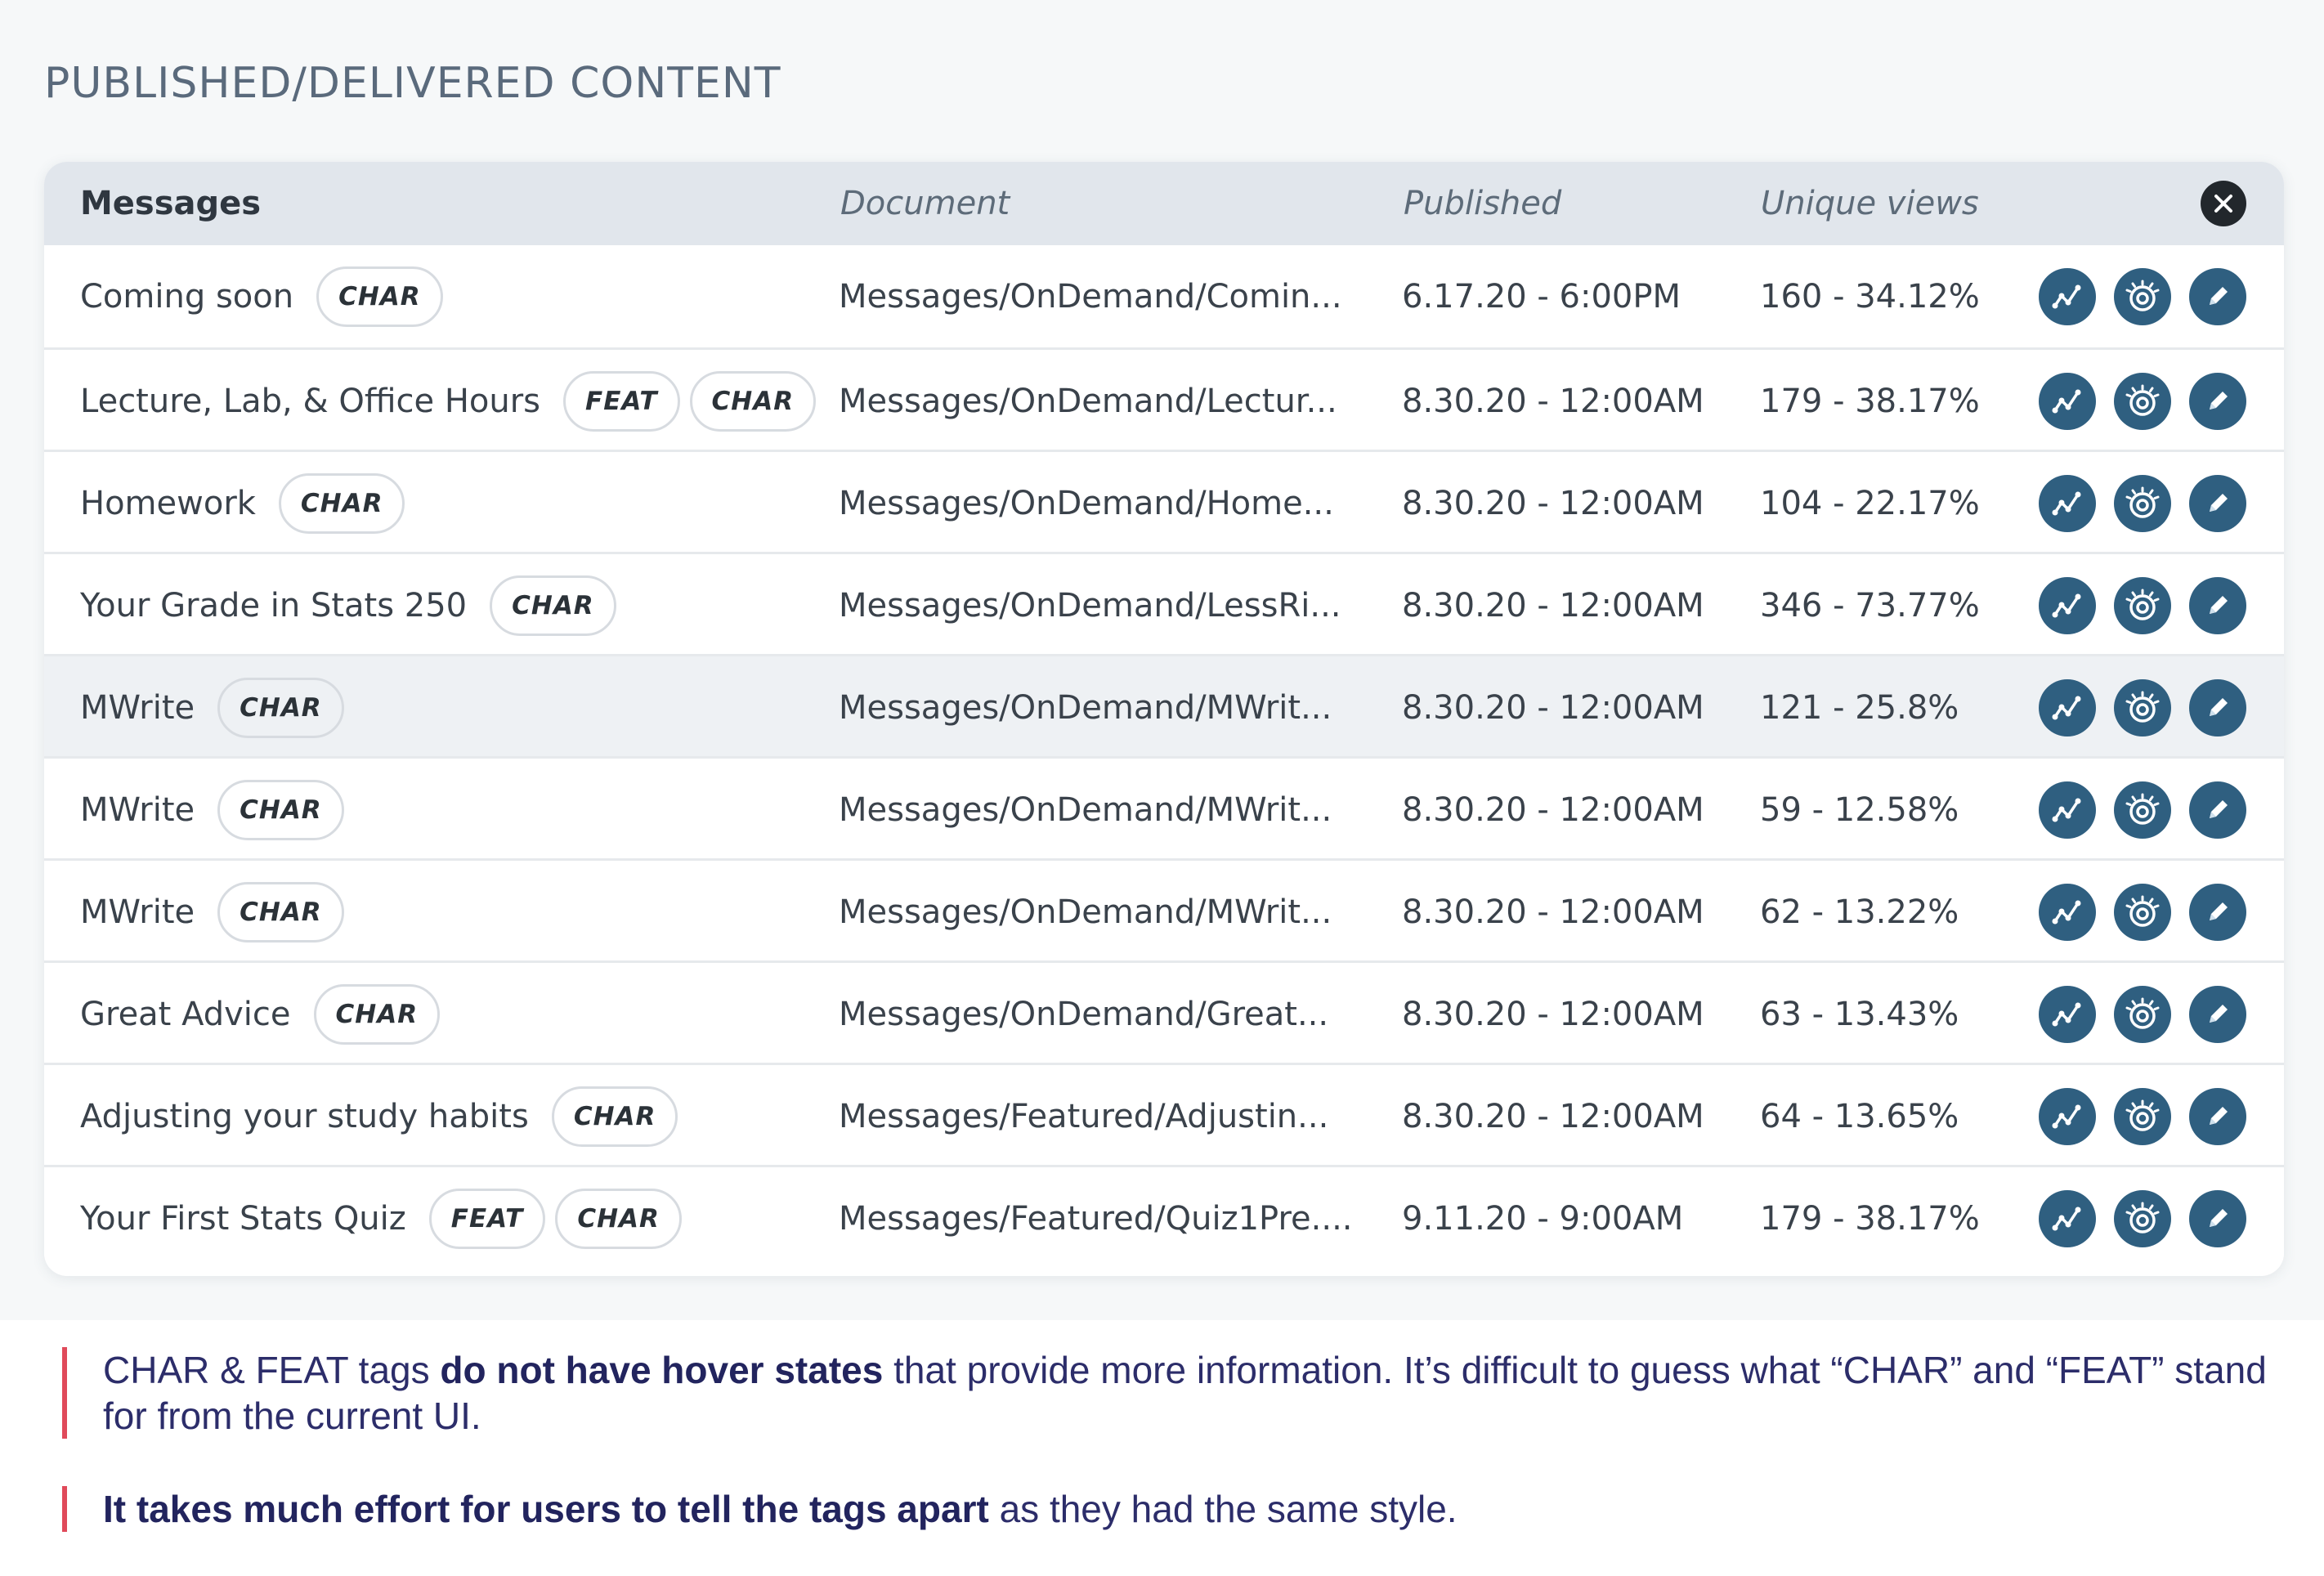  Describe the element at coordinates (412, 83) in the screenshot. I see `section-title: PUBLISHED/DELIVERED CONTENT` at that location.